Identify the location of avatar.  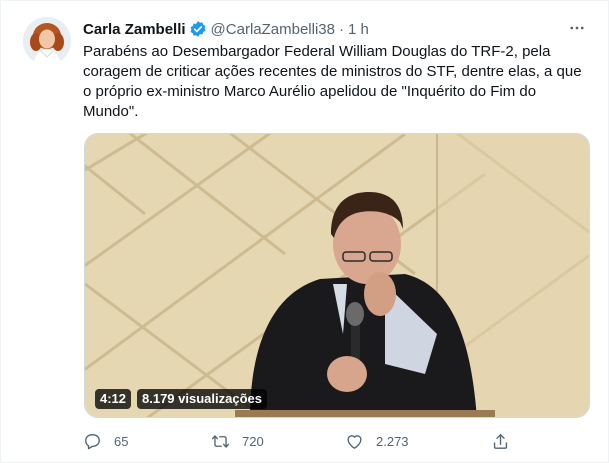
(47, 41).